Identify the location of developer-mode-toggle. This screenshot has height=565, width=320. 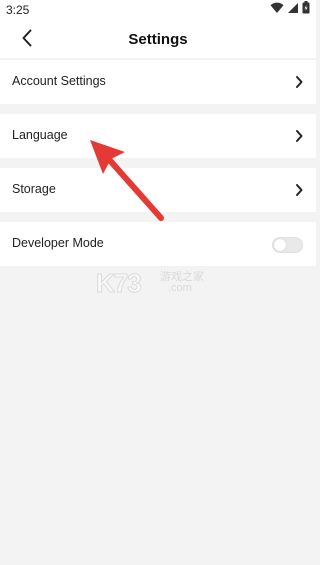
(287, 245).